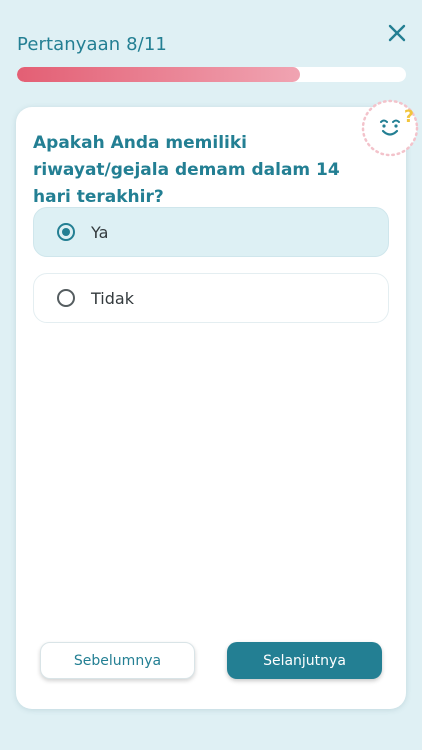  Describe the element at coordinates (211, 298) in the screenshot. I see `option-tidak: Tidak` at that location.